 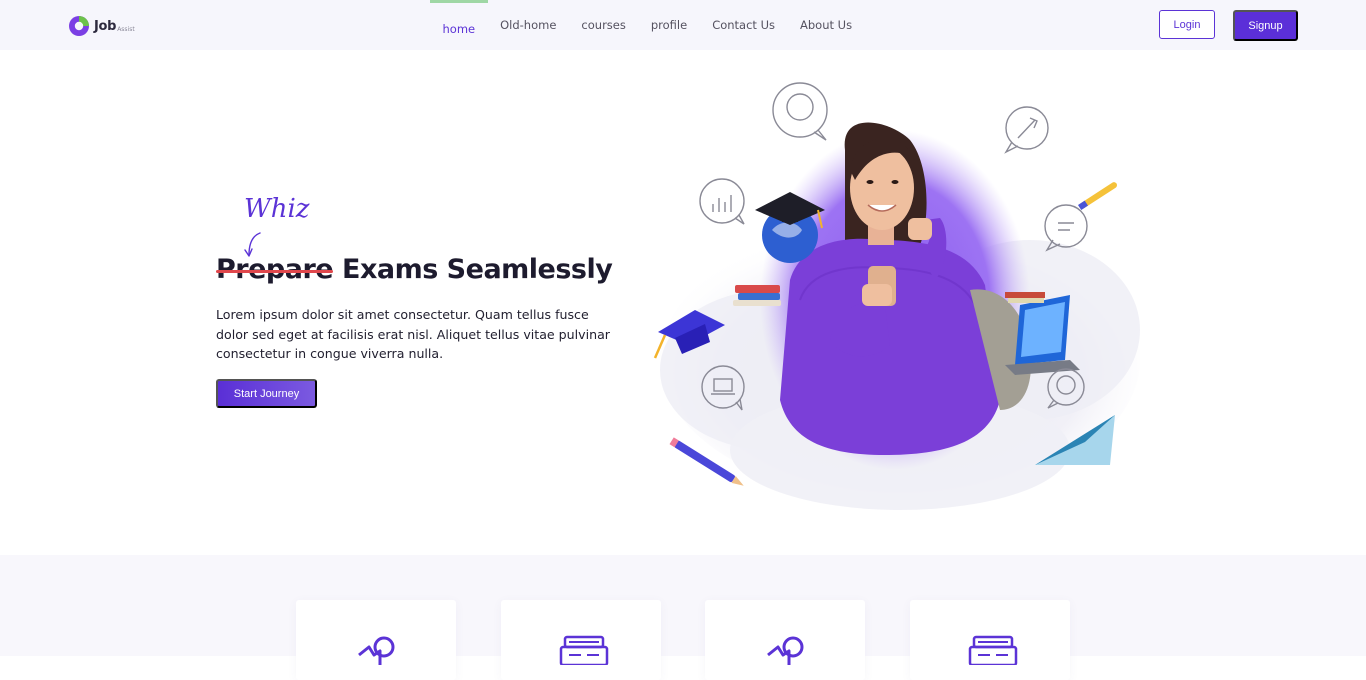 What do you see at coordinates (722, 201) in the screenshot?
I see `chart-bubble-icon` at bounding box center [722, 201].